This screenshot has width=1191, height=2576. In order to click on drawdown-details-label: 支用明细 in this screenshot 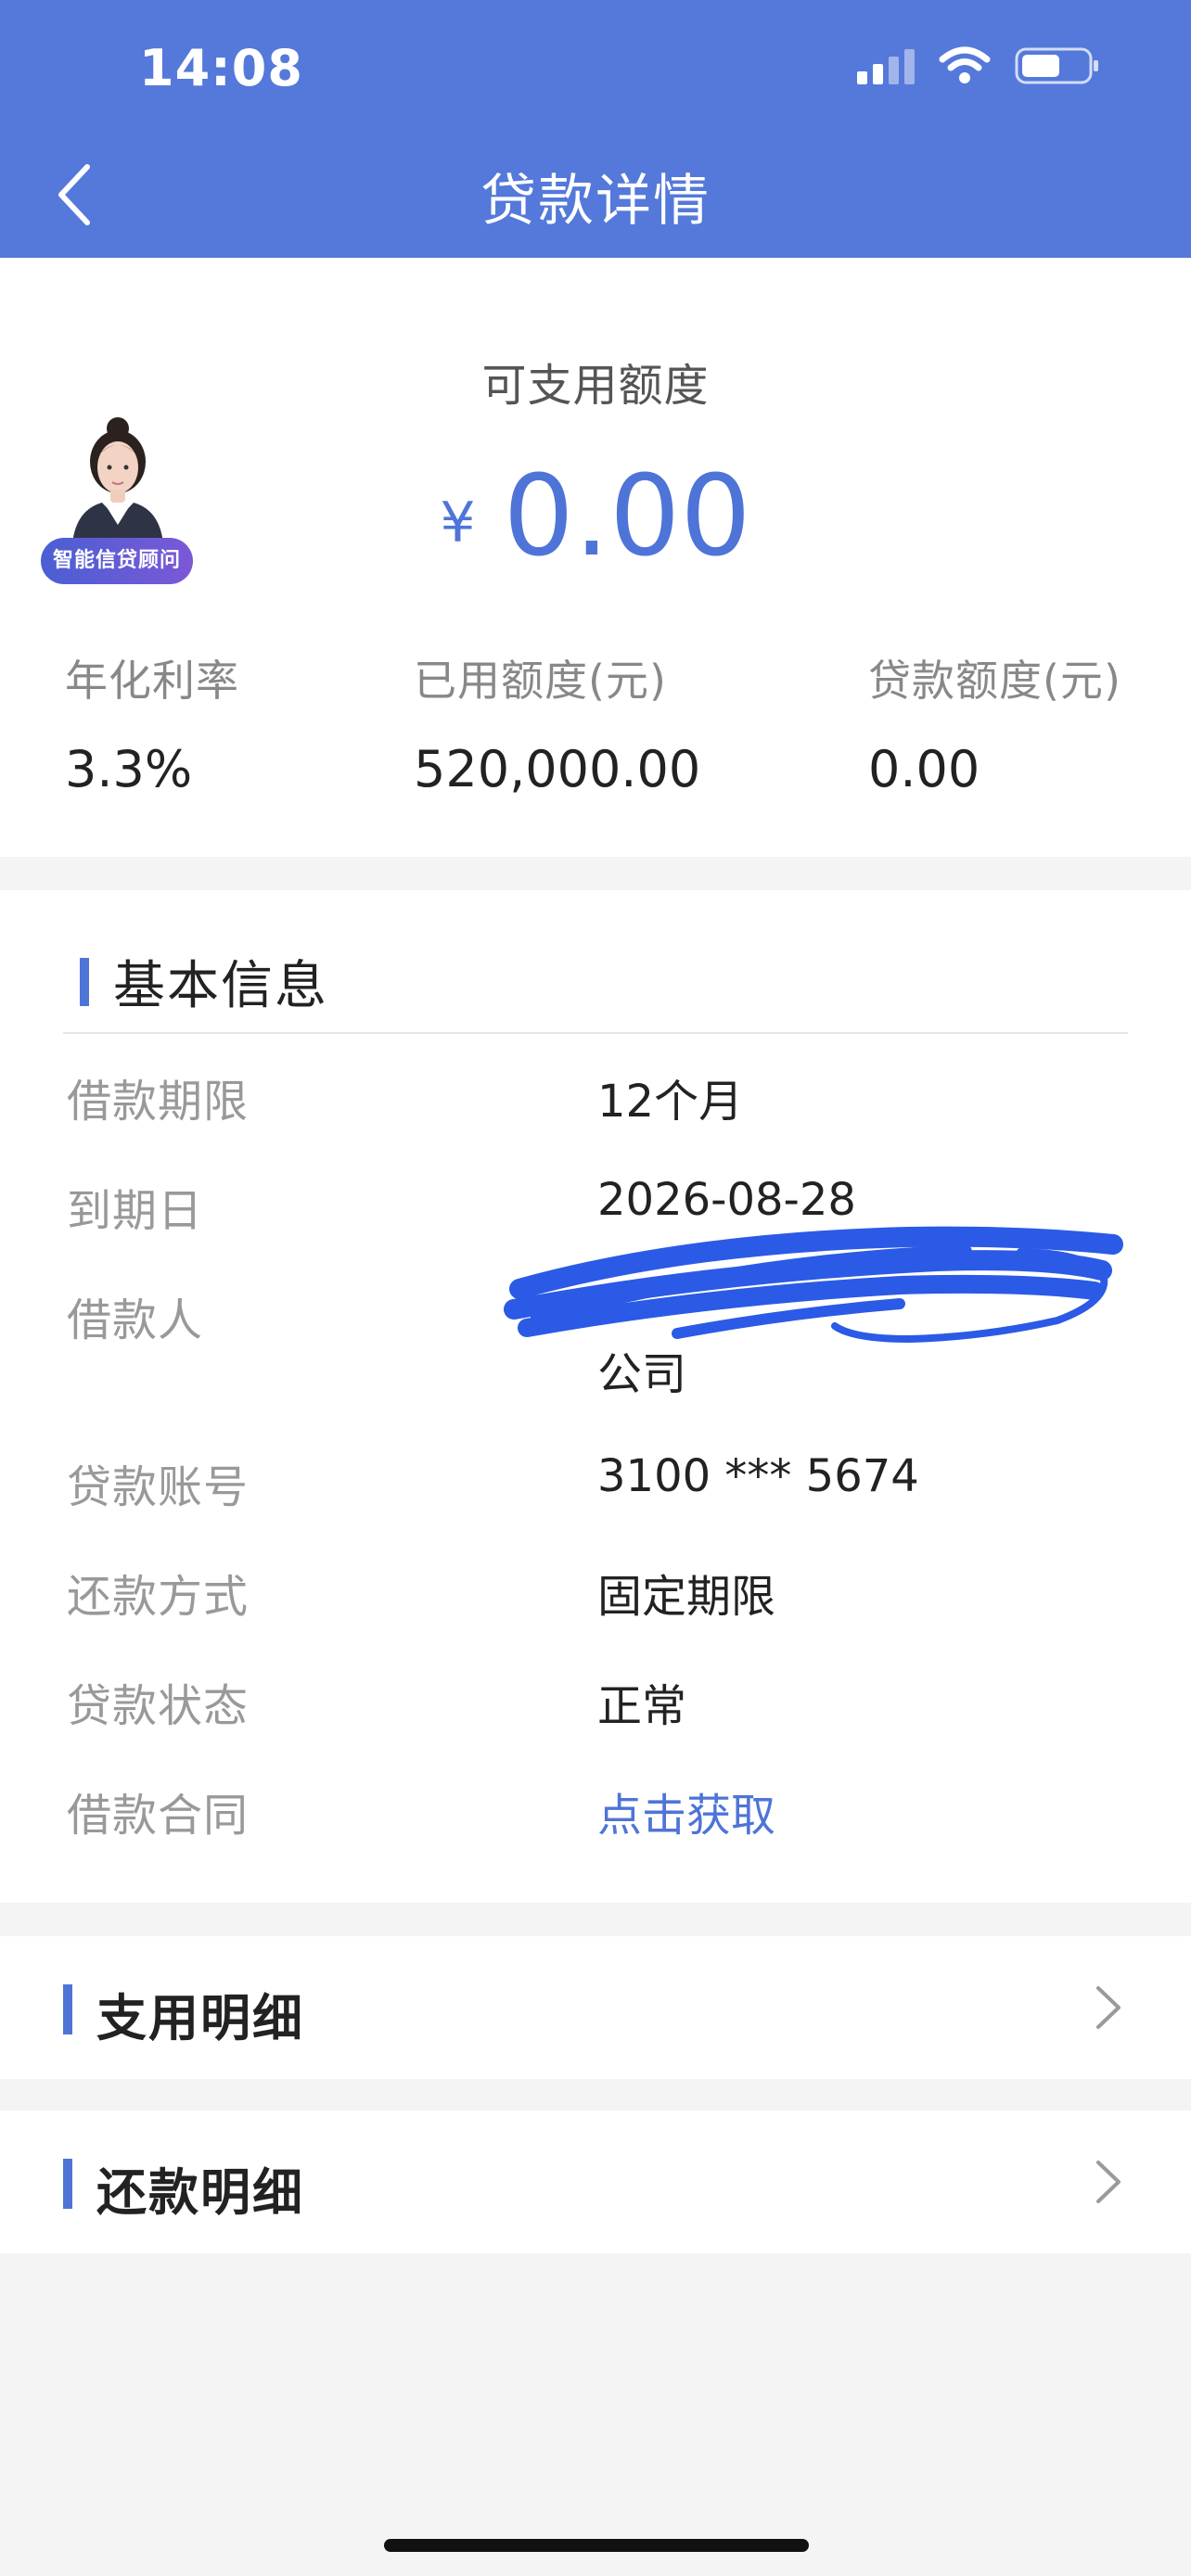, I will do `click(200, 2018)`.